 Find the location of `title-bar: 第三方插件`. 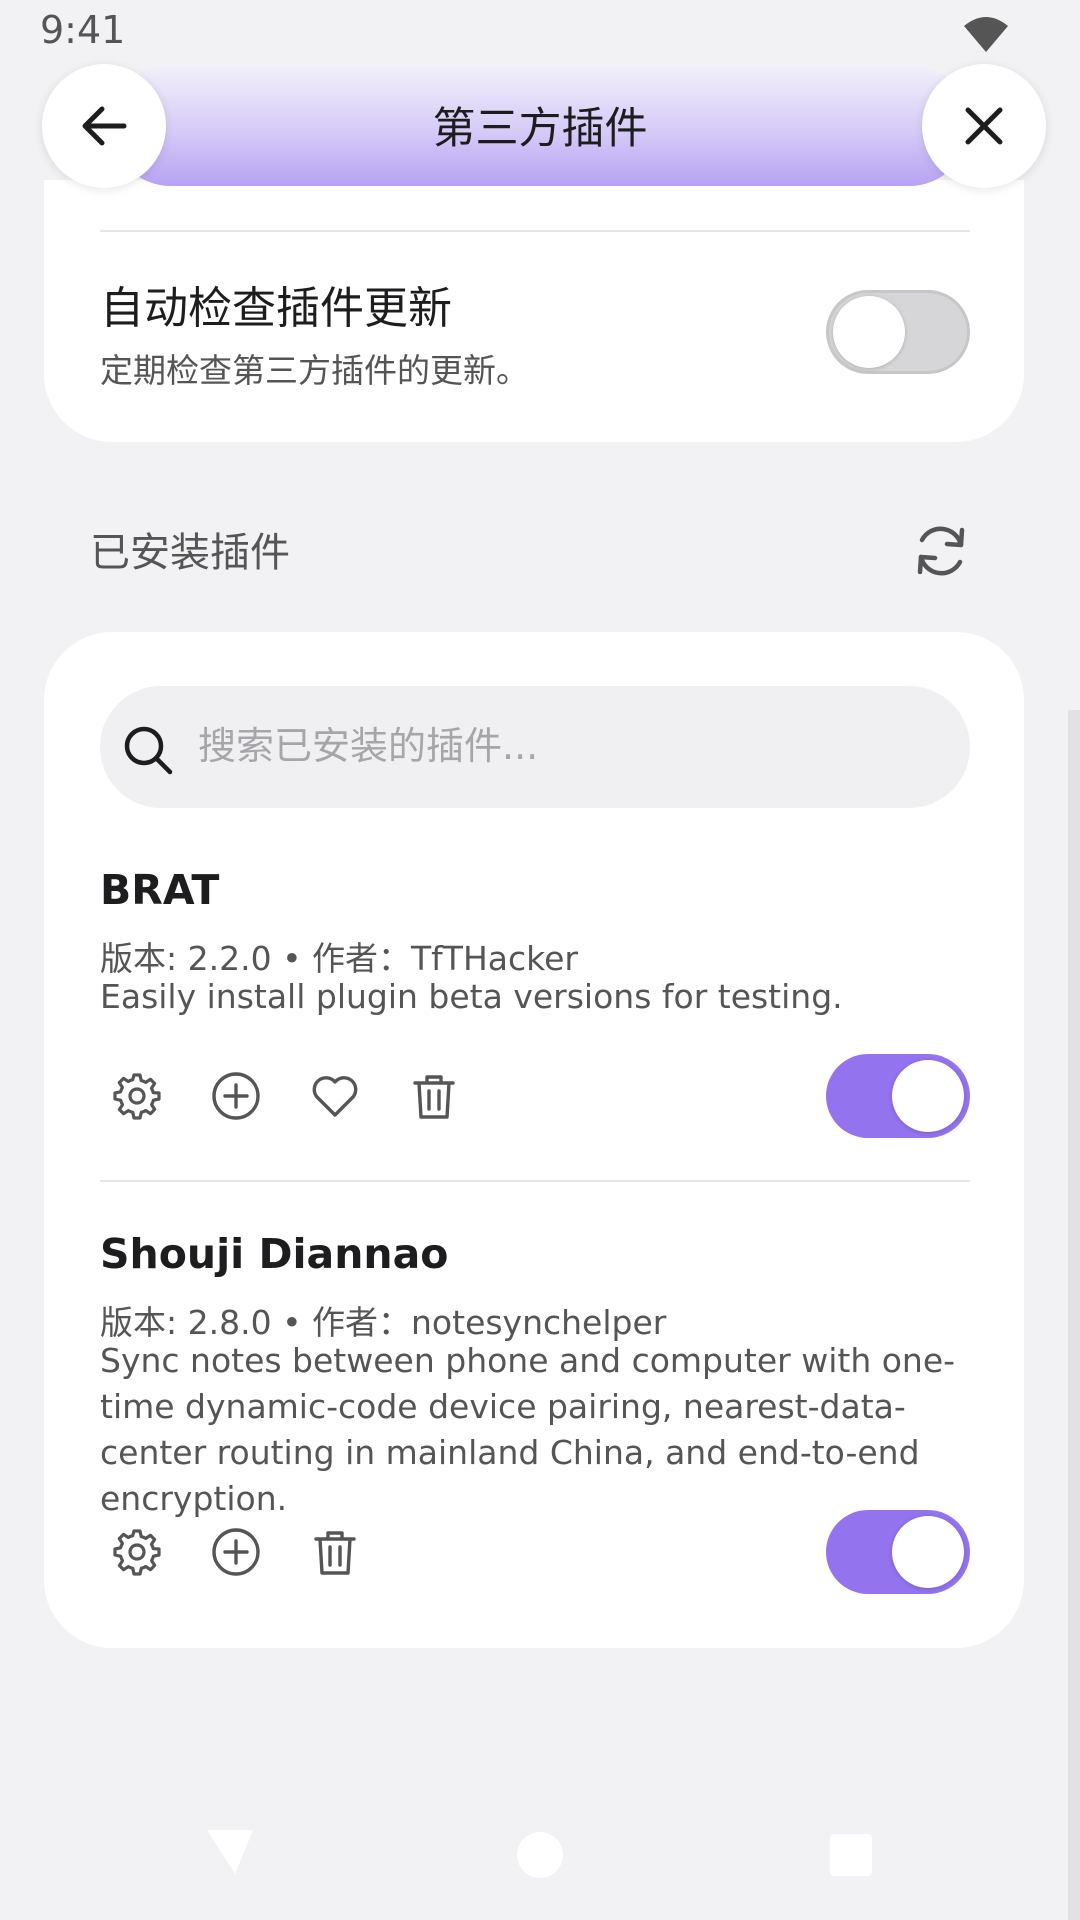

title-bar: 第三方插件 is located at coordinates (540, 125).